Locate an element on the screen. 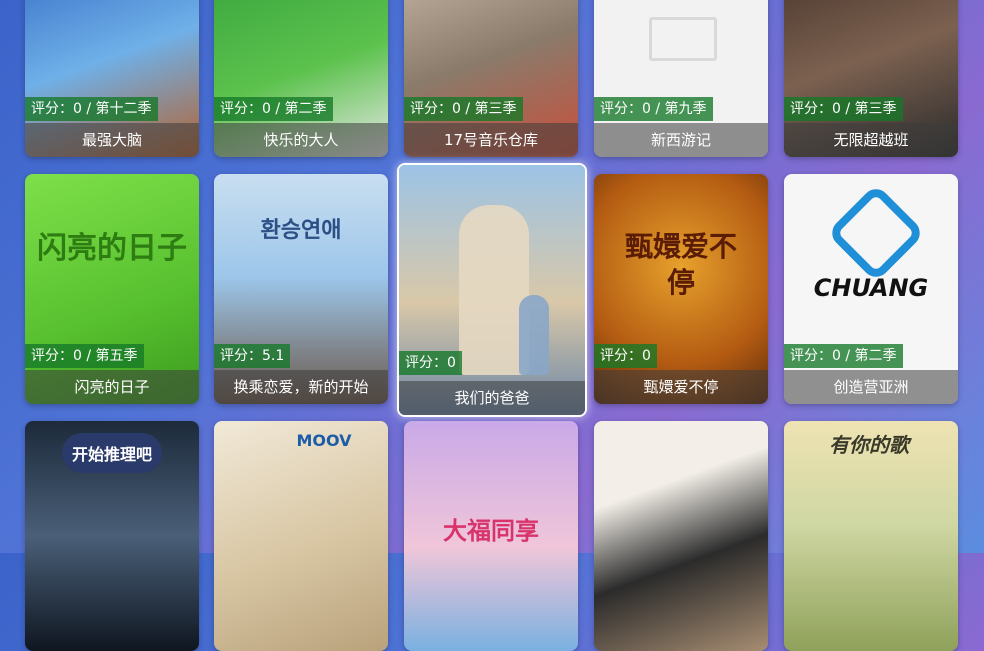  show-title: 最强大脑 is located at coordinates (112, 140).